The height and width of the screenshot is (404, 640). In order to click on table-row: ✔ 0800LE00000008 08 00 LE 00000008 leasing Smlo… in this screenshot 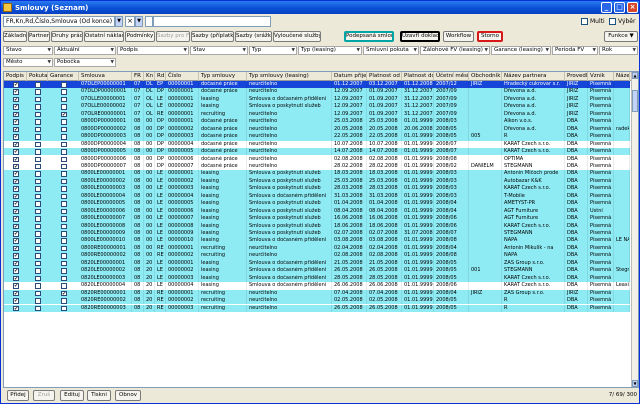, I will do `click(317, 226)`.